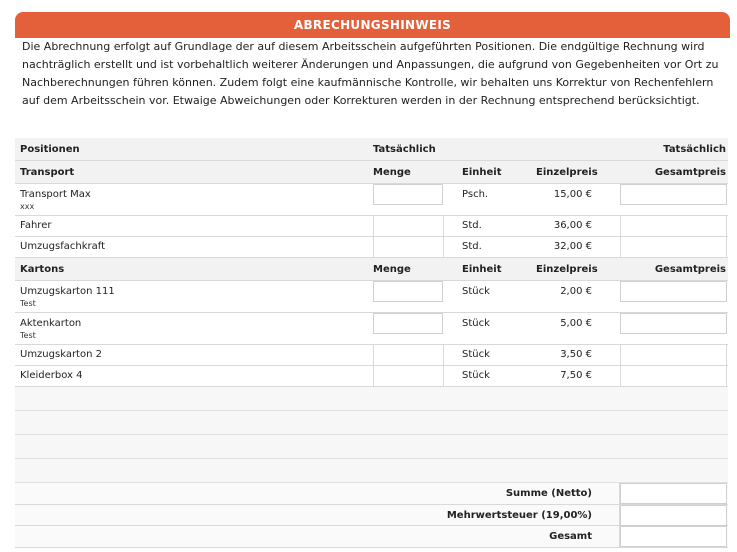  Describe the element at coordinates (673, 515) in the screenshot. I see `vat-field` at that location.